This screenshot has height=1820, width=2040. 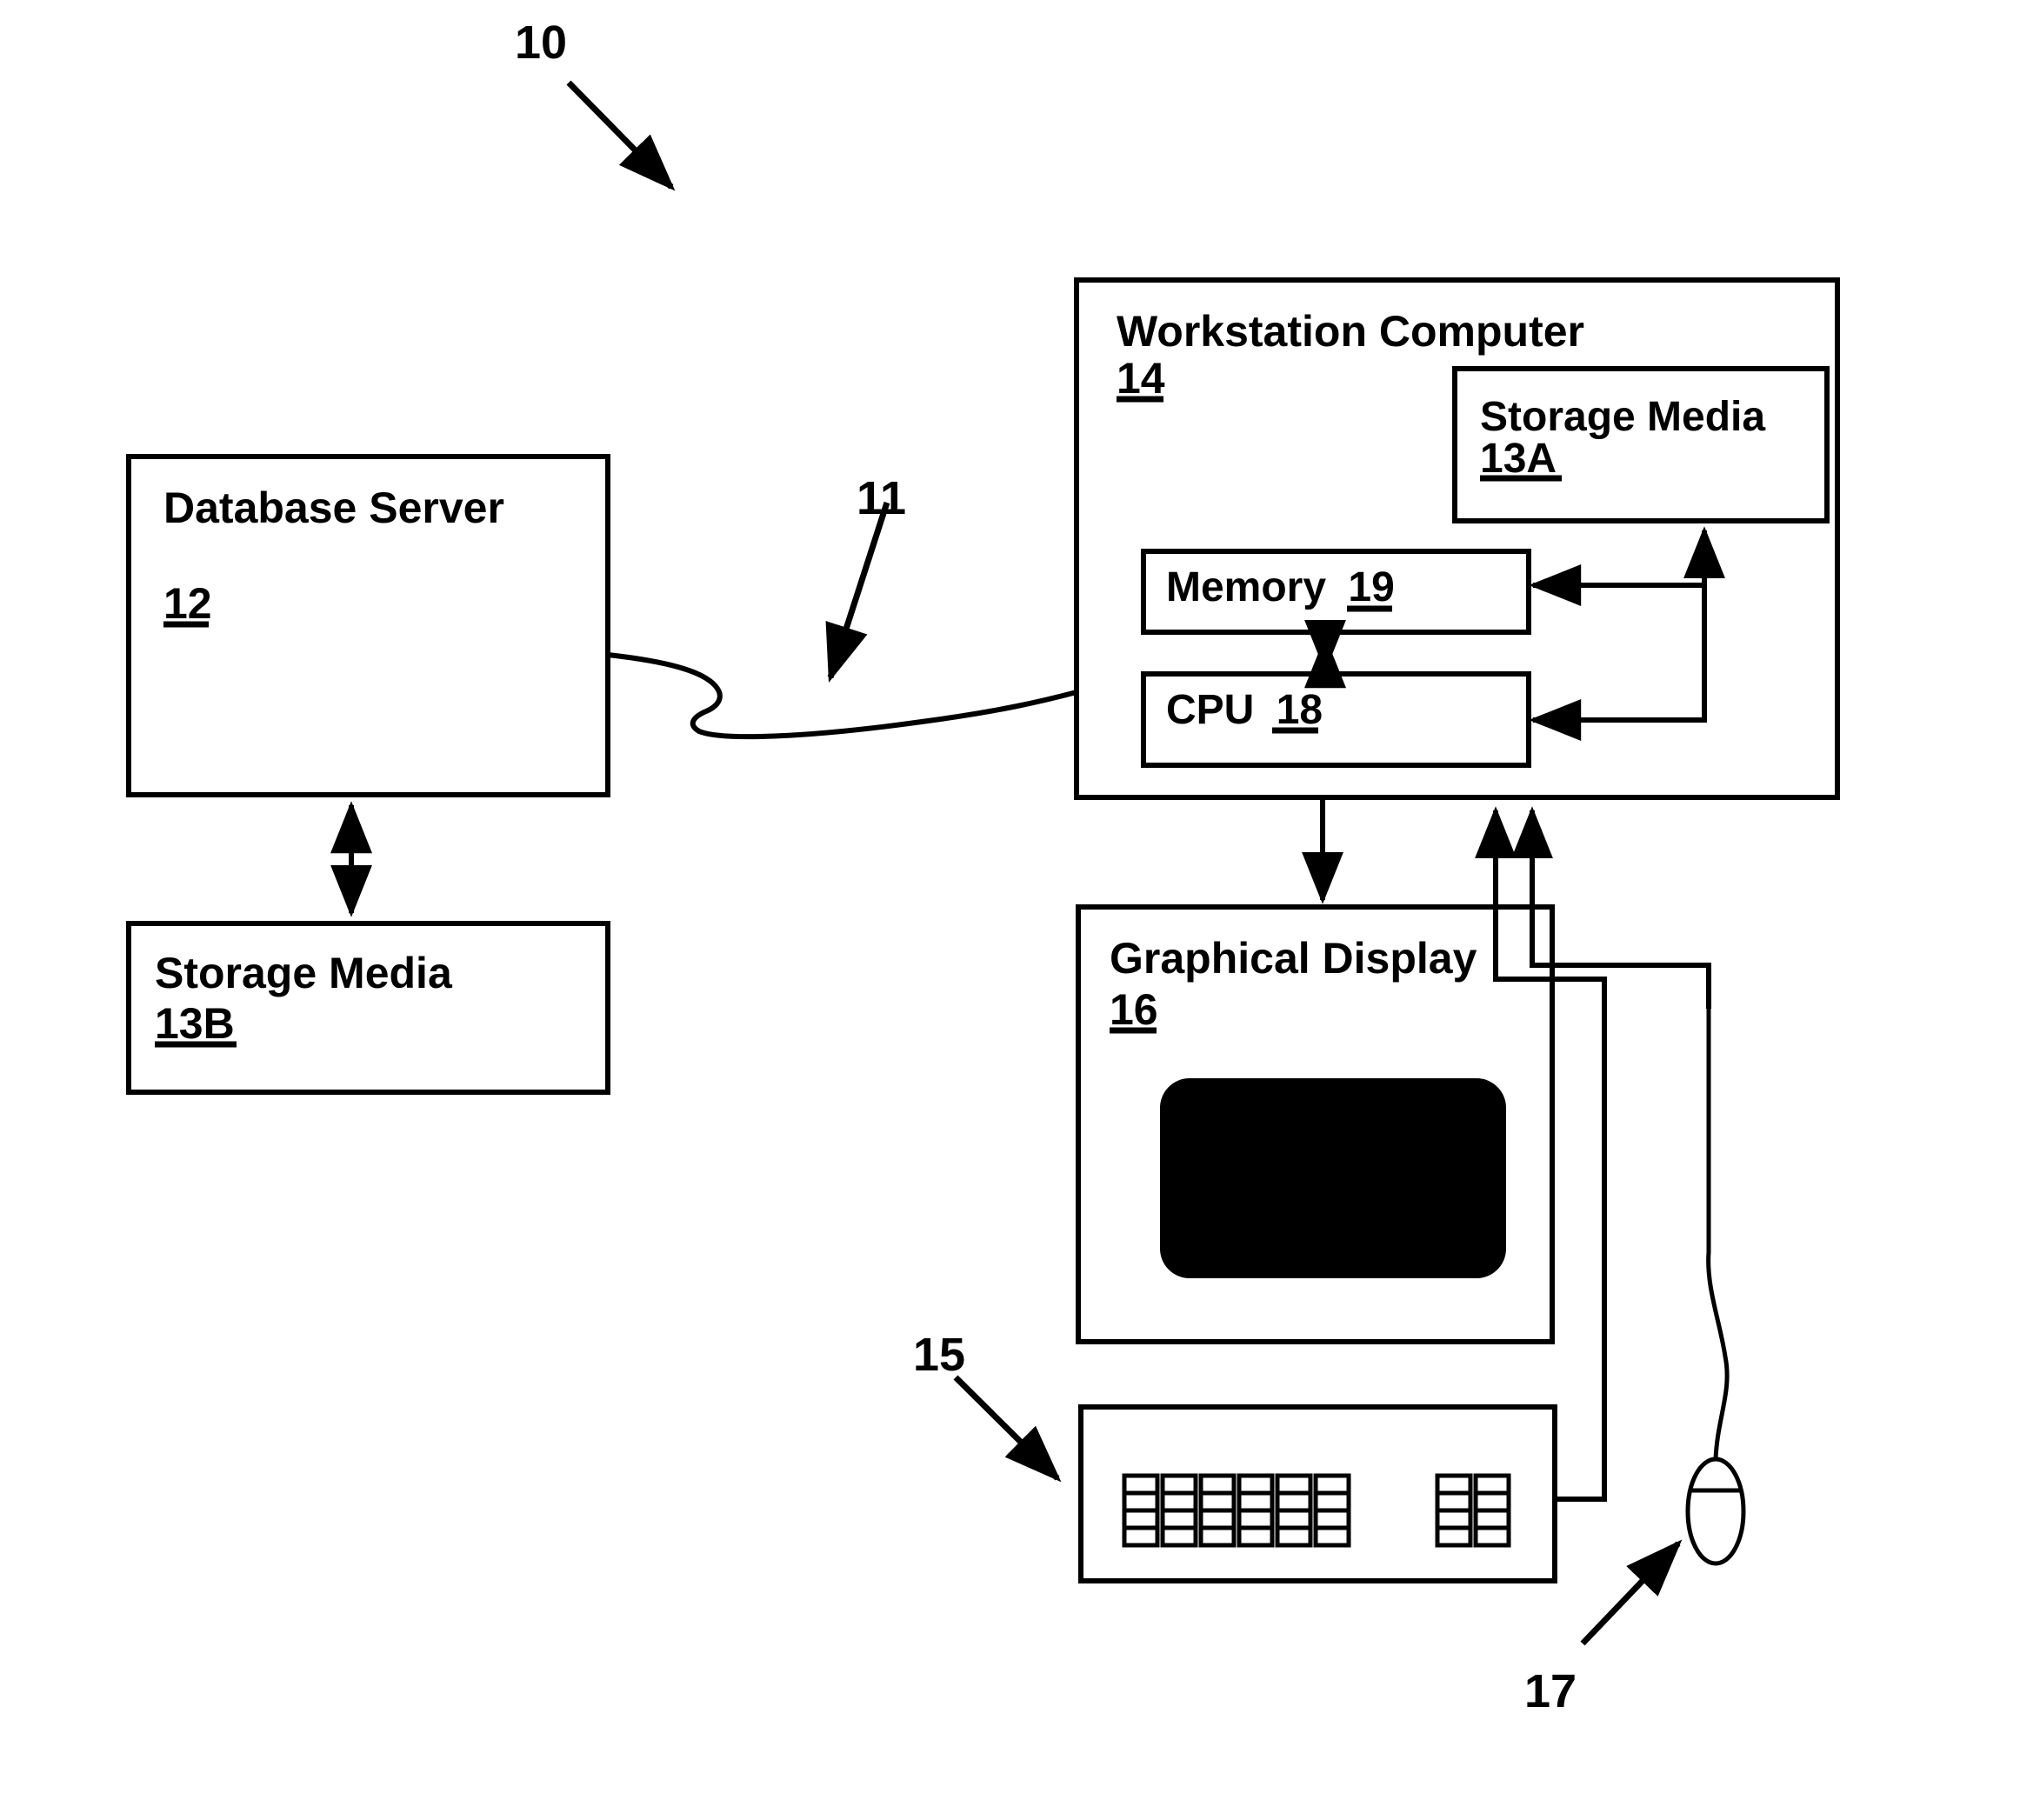 What do you see at coordinates (1631, 1592) in the screenshot?
I see `callout-17-leader` at bounding box center [1631, 1592].